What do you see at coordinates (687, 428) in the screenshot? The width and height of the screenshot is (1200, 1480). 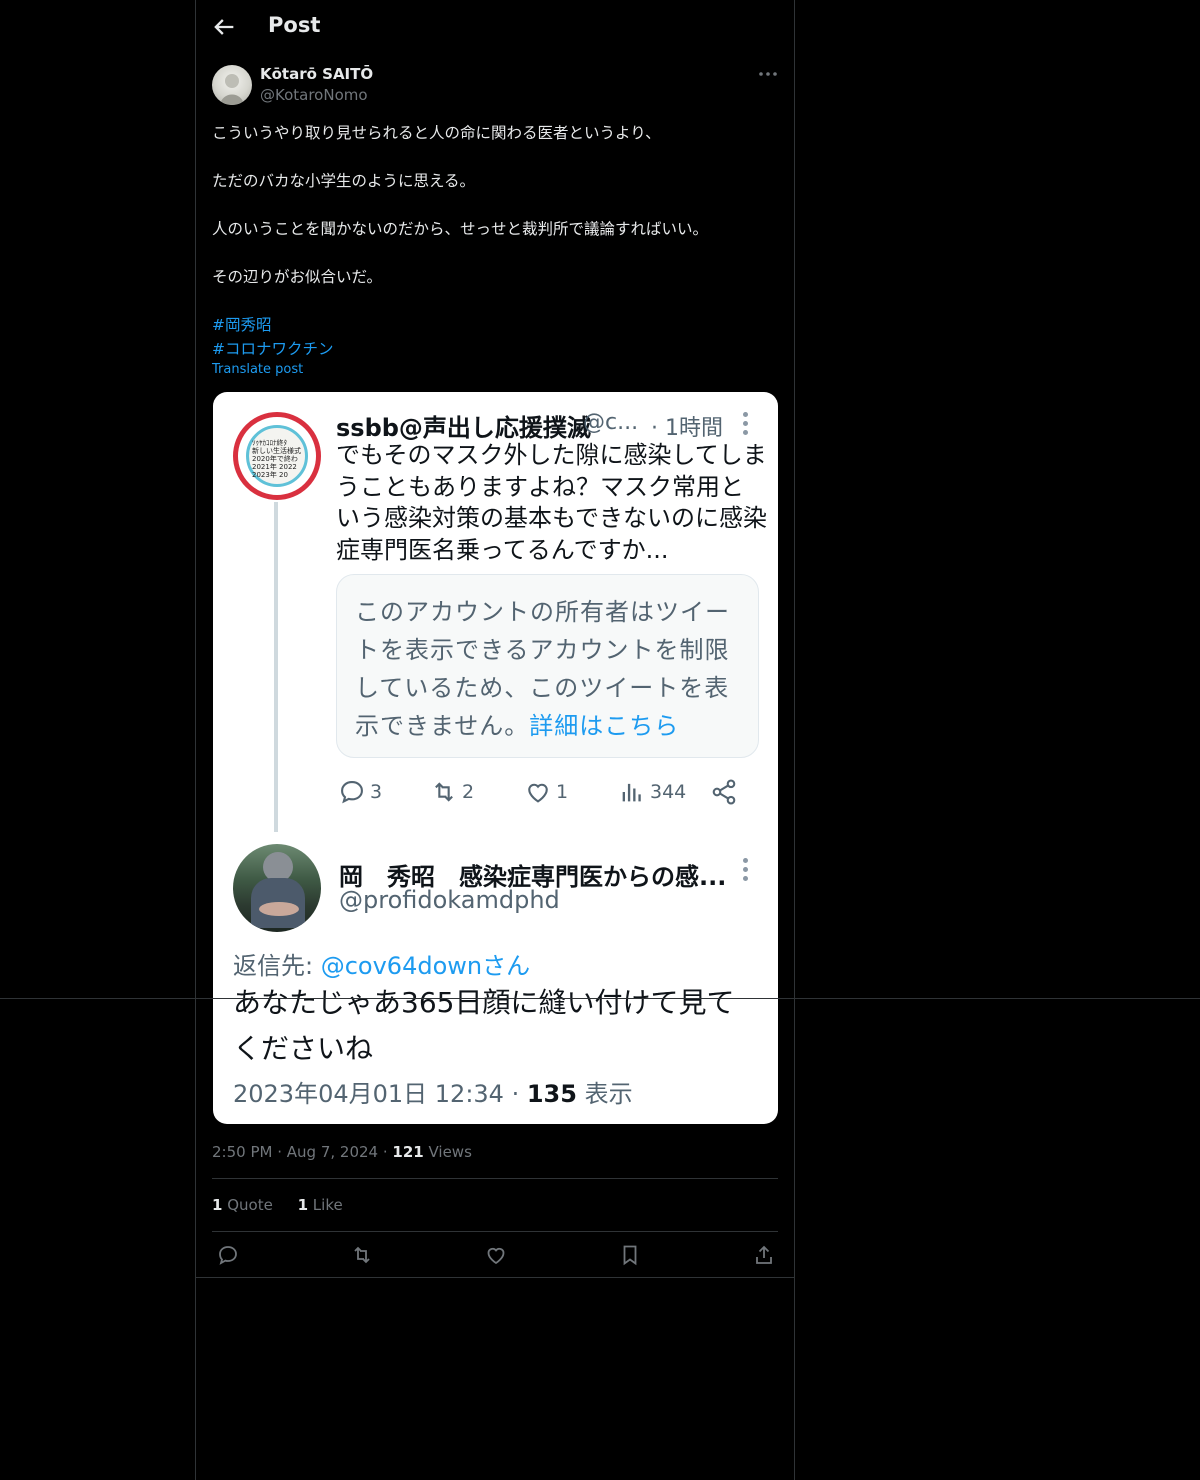 I see `embedded-timestamp: · 1時間` at bounding box center [687, 428].